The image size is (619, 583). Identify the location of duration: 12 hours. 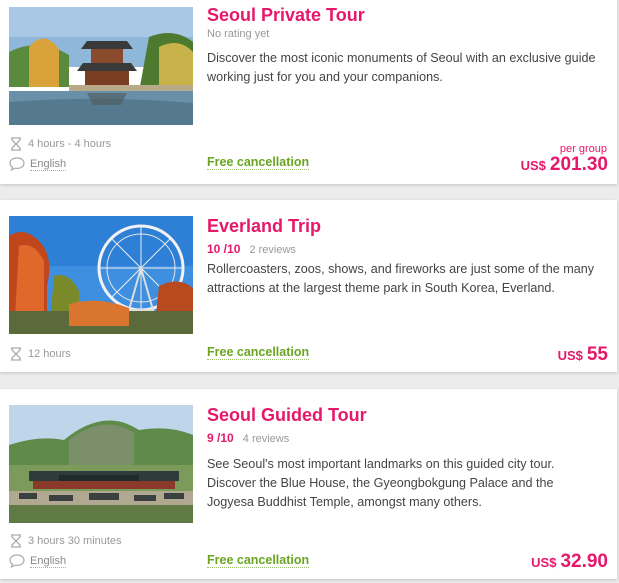
(40, 354).